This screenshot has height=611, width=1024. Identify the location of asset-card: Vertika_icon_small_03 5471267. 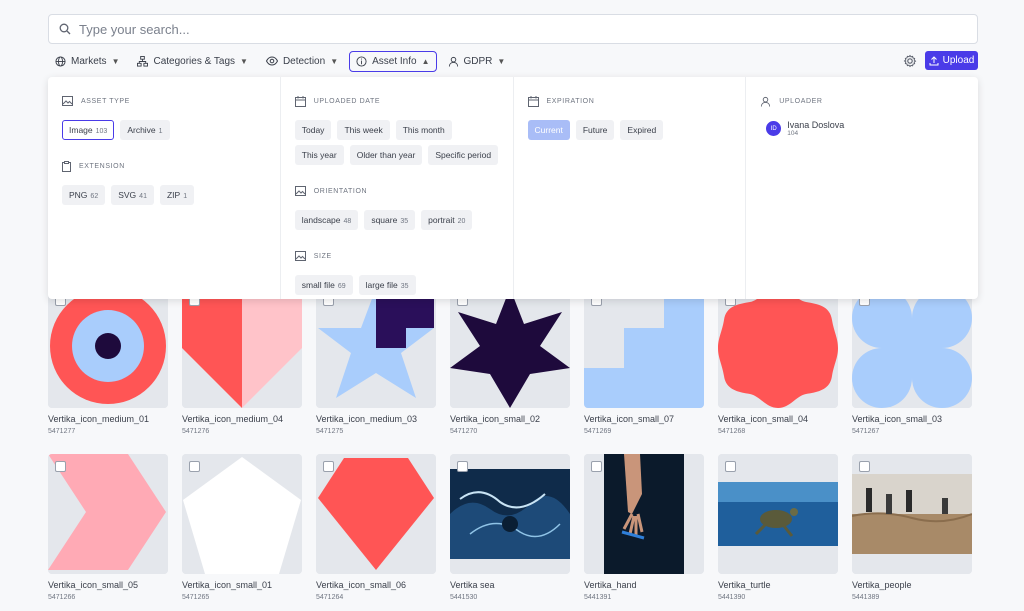
(912, 361).